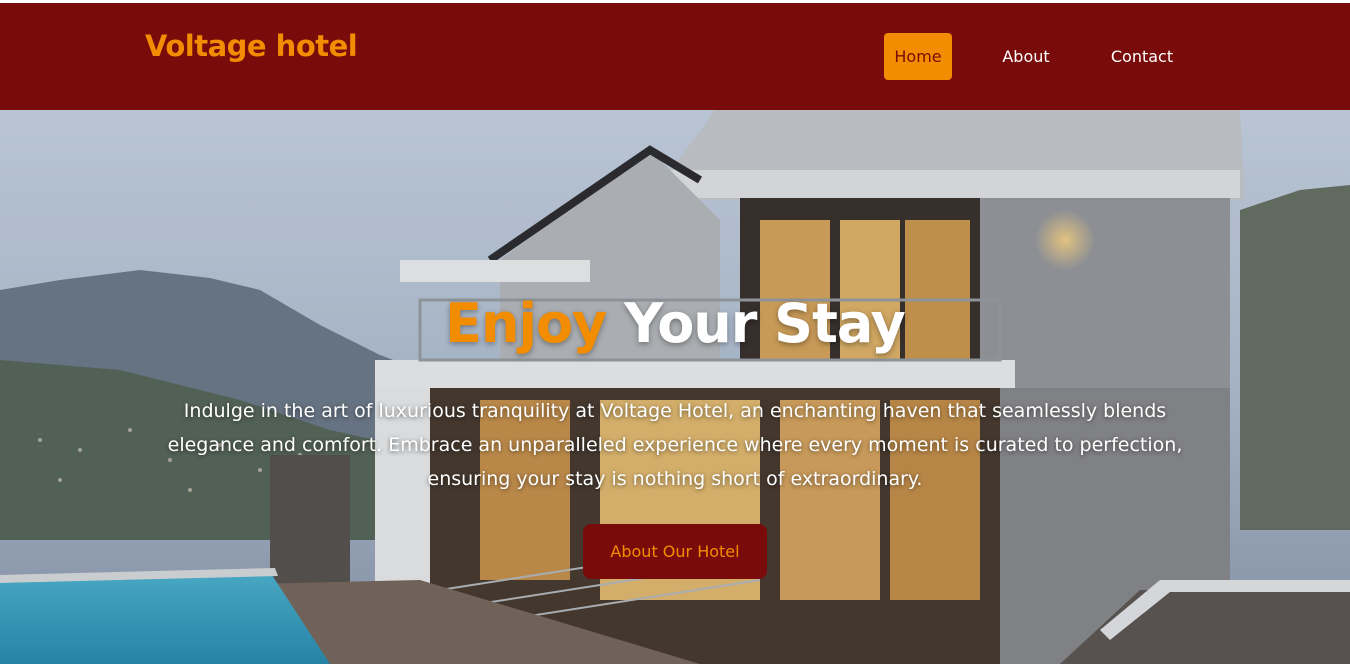 This screenshot has height=664, width=1350. Describe the element at coordinates (675, 551) in the screenshot. I see `about-our-hotel-button: About Our Hotel` at that location.